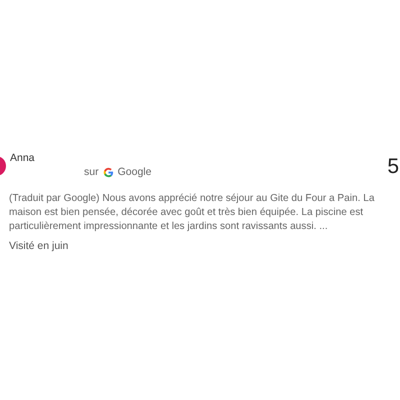 Image resolution: width=400 pixels, height=400 pixels. What do you see at coordinates (135, 172) in the screenshot?
I see `source-name: Google` at bounding box center [135, 172].